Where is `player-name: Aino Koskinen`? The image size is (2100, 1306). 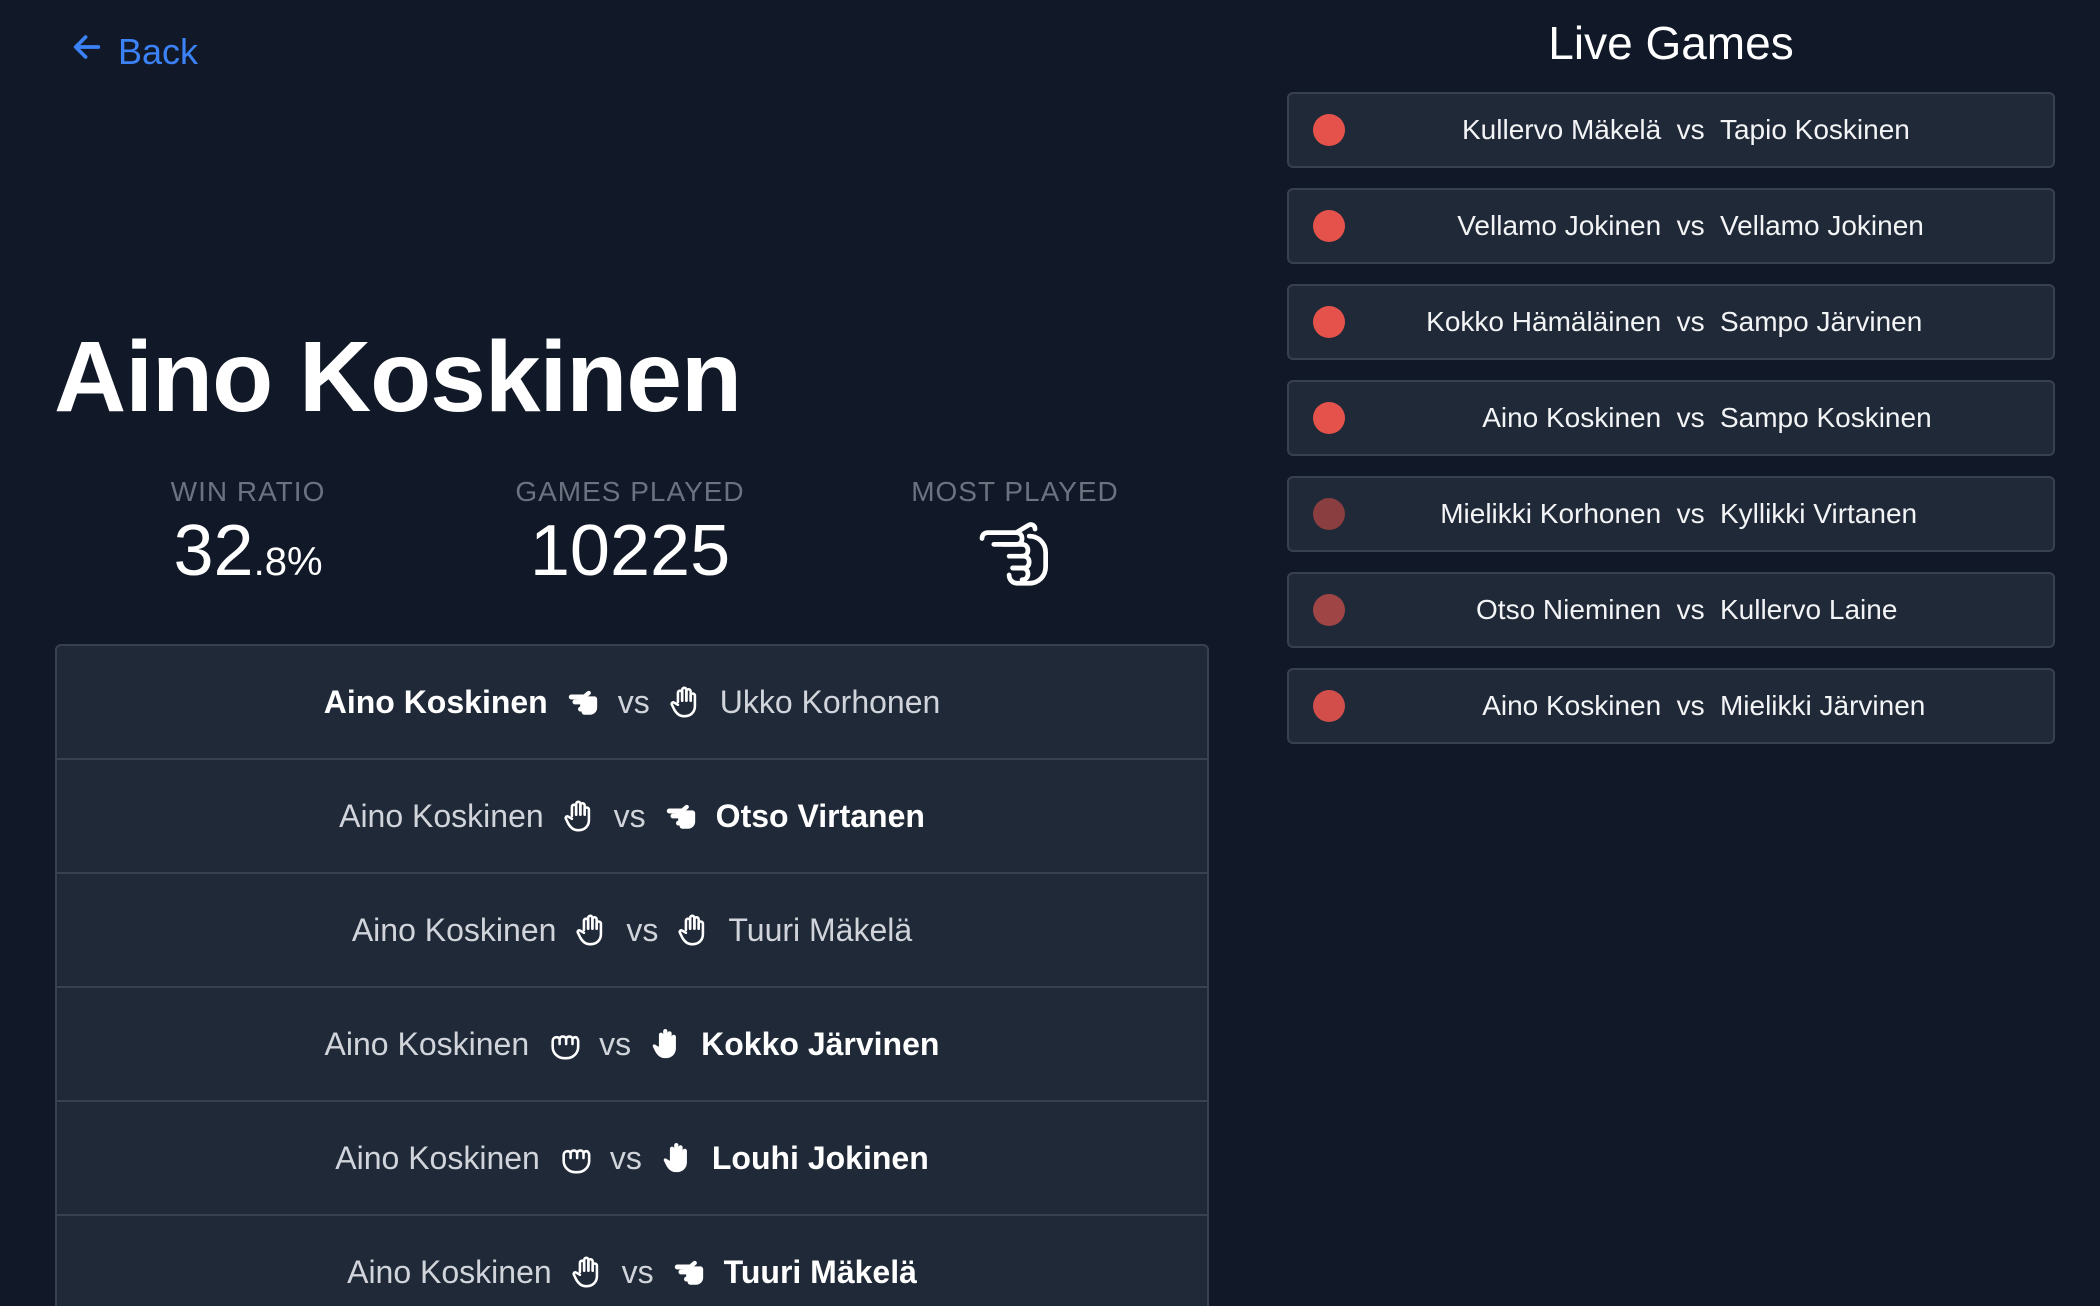 player-name: Aino Koskinen is located at coordinates (398, 377).